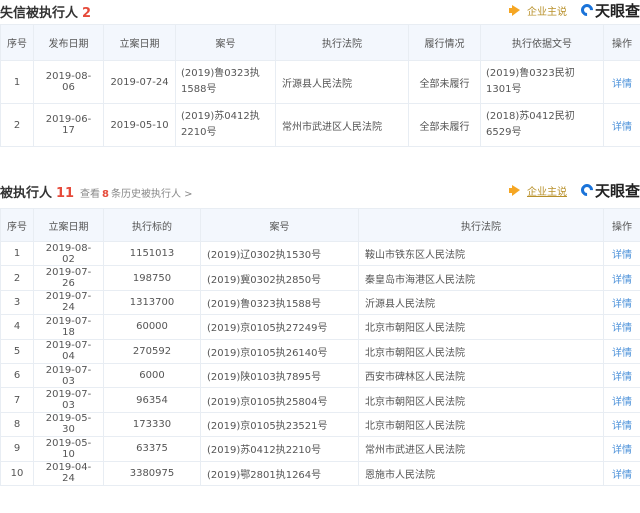 The height and width of the screenshot is (513, 640). I want to click on table-header-row: 序号 发布日期 立案日期 案号 执行法院 履行情况 执行依据文号 操作, so click(320, 42).